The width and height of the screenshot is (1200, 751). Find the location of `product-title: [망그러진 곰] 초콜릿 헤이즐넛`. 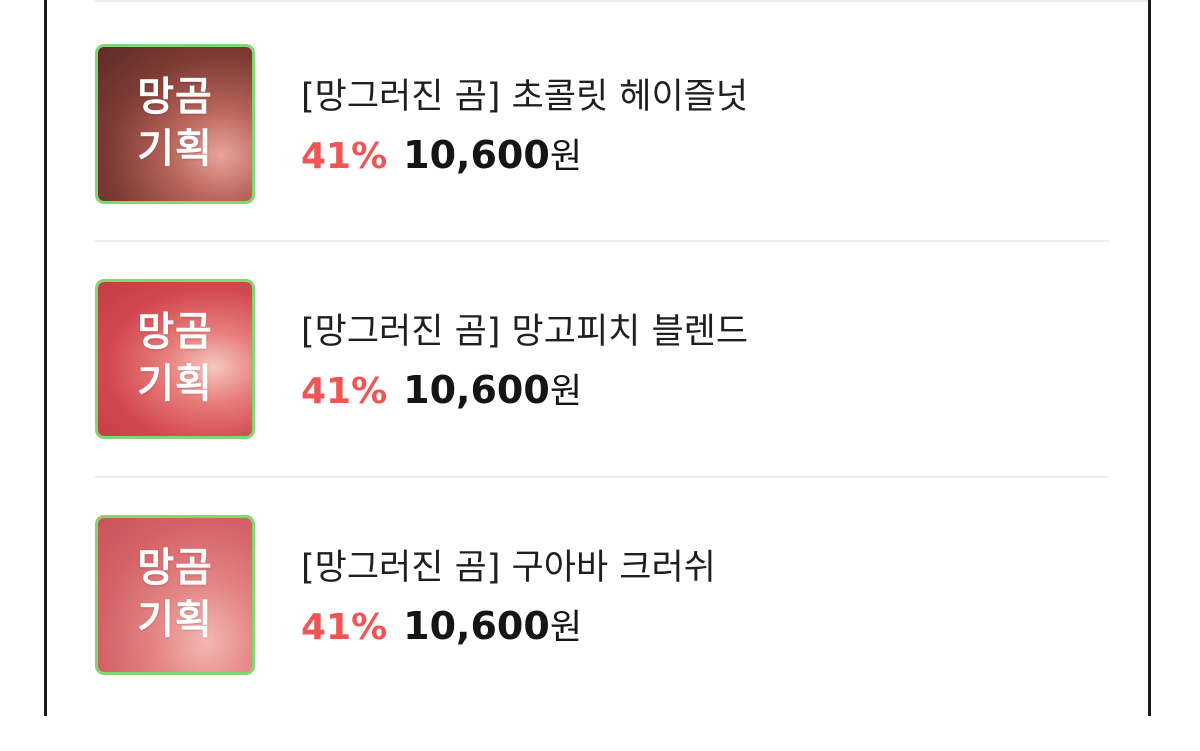

product-title: [망그러진 곰] 초콜릿 헤이즐넛 is located at coordinates (524, 93).